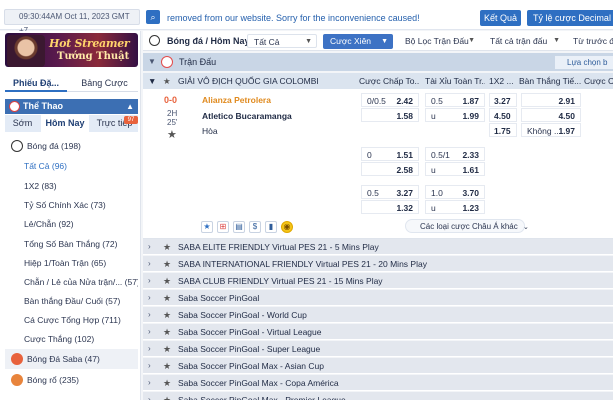 This screenshot has width=613, height=400. I want to click on sidebar-subitem: Bàn thắng Đầu/ Cuối (57), so click(71, 301).